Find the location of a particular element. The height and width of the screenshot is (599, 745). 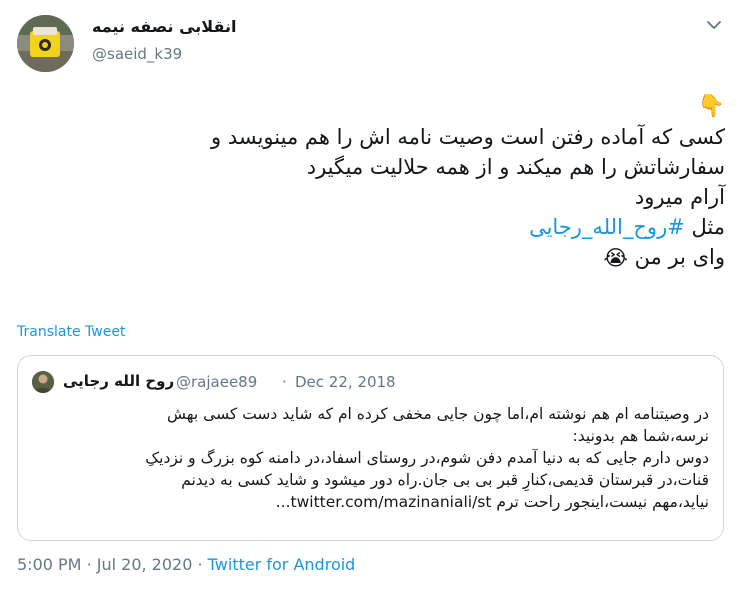

quoted-date: Dec 22, 2018 is located at coordinates (345, 382).